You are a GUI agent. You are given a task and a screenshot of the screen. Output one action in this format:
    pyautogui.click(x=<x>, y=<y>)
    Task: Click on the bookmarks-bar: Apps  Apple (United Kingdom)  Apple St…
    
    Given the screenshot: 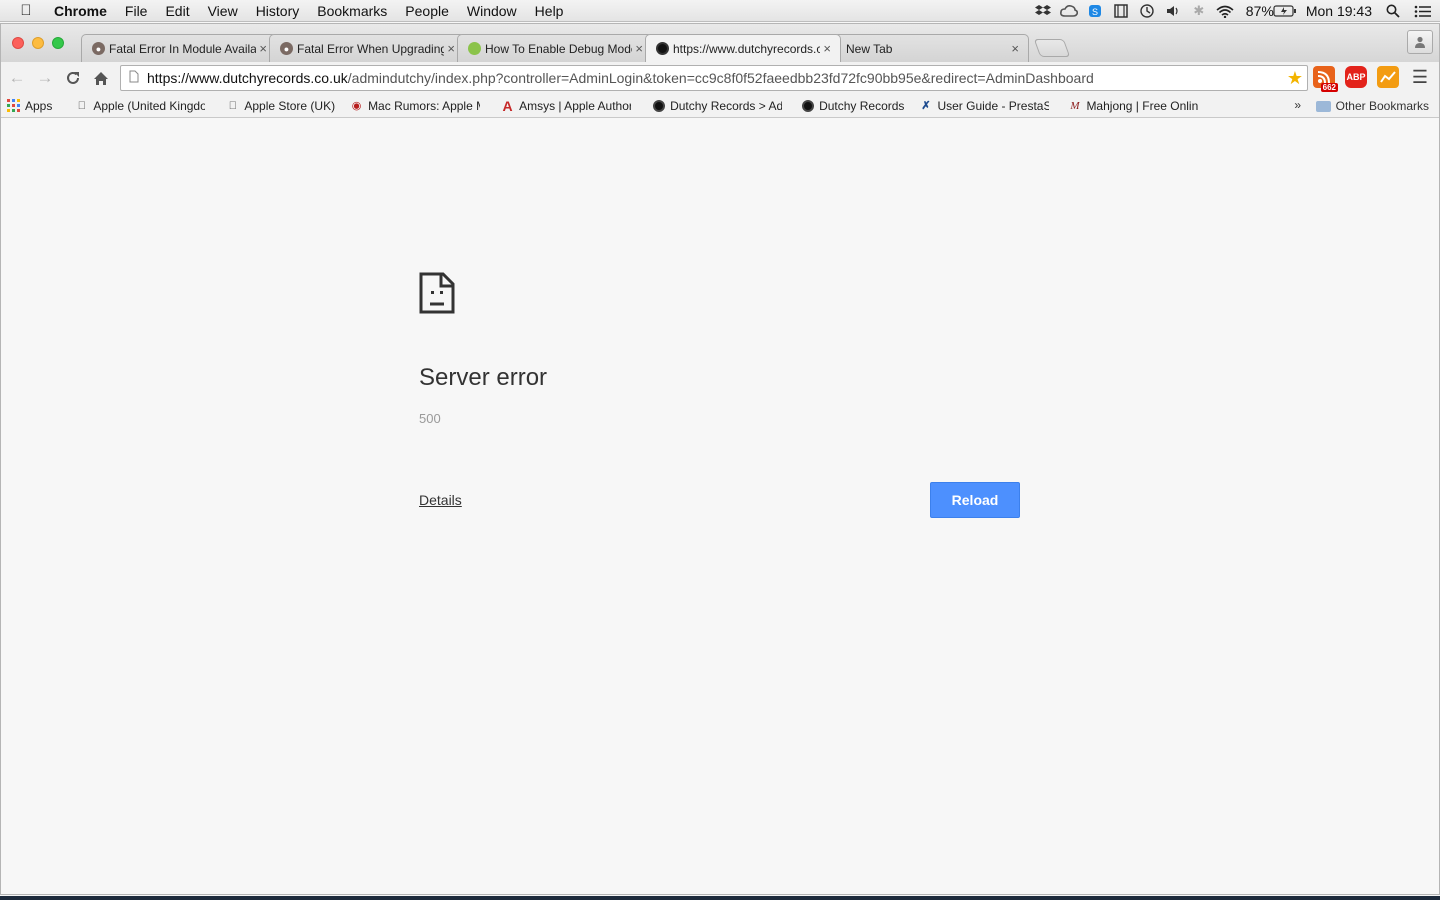 What is the action you would take?
    pyautogui.click(x=720, y=106)
    